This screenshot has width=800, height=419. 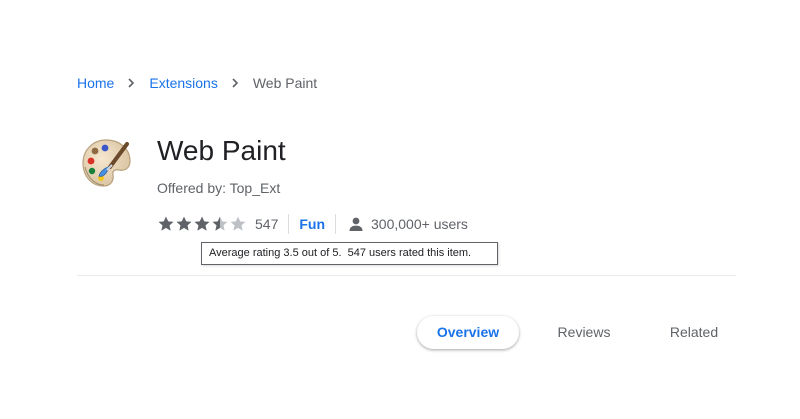 What do you see at coordinates (95, 83) in the screenshot?
I see `breadcrumb-home-link: Home` at bounding box center [95, 83].